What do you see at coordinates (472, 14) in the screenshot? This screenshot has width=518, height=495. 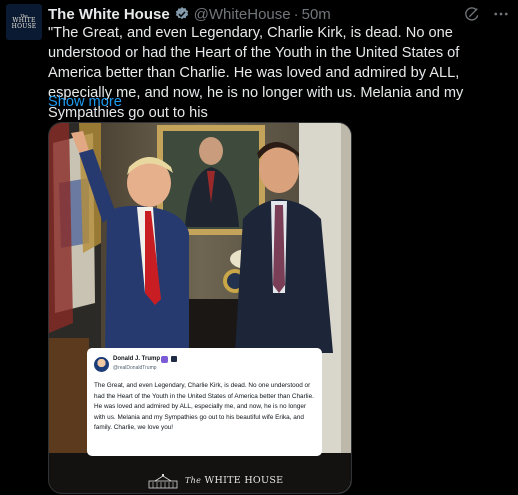 I see `grok-icon` at bounding box center [472, 14].